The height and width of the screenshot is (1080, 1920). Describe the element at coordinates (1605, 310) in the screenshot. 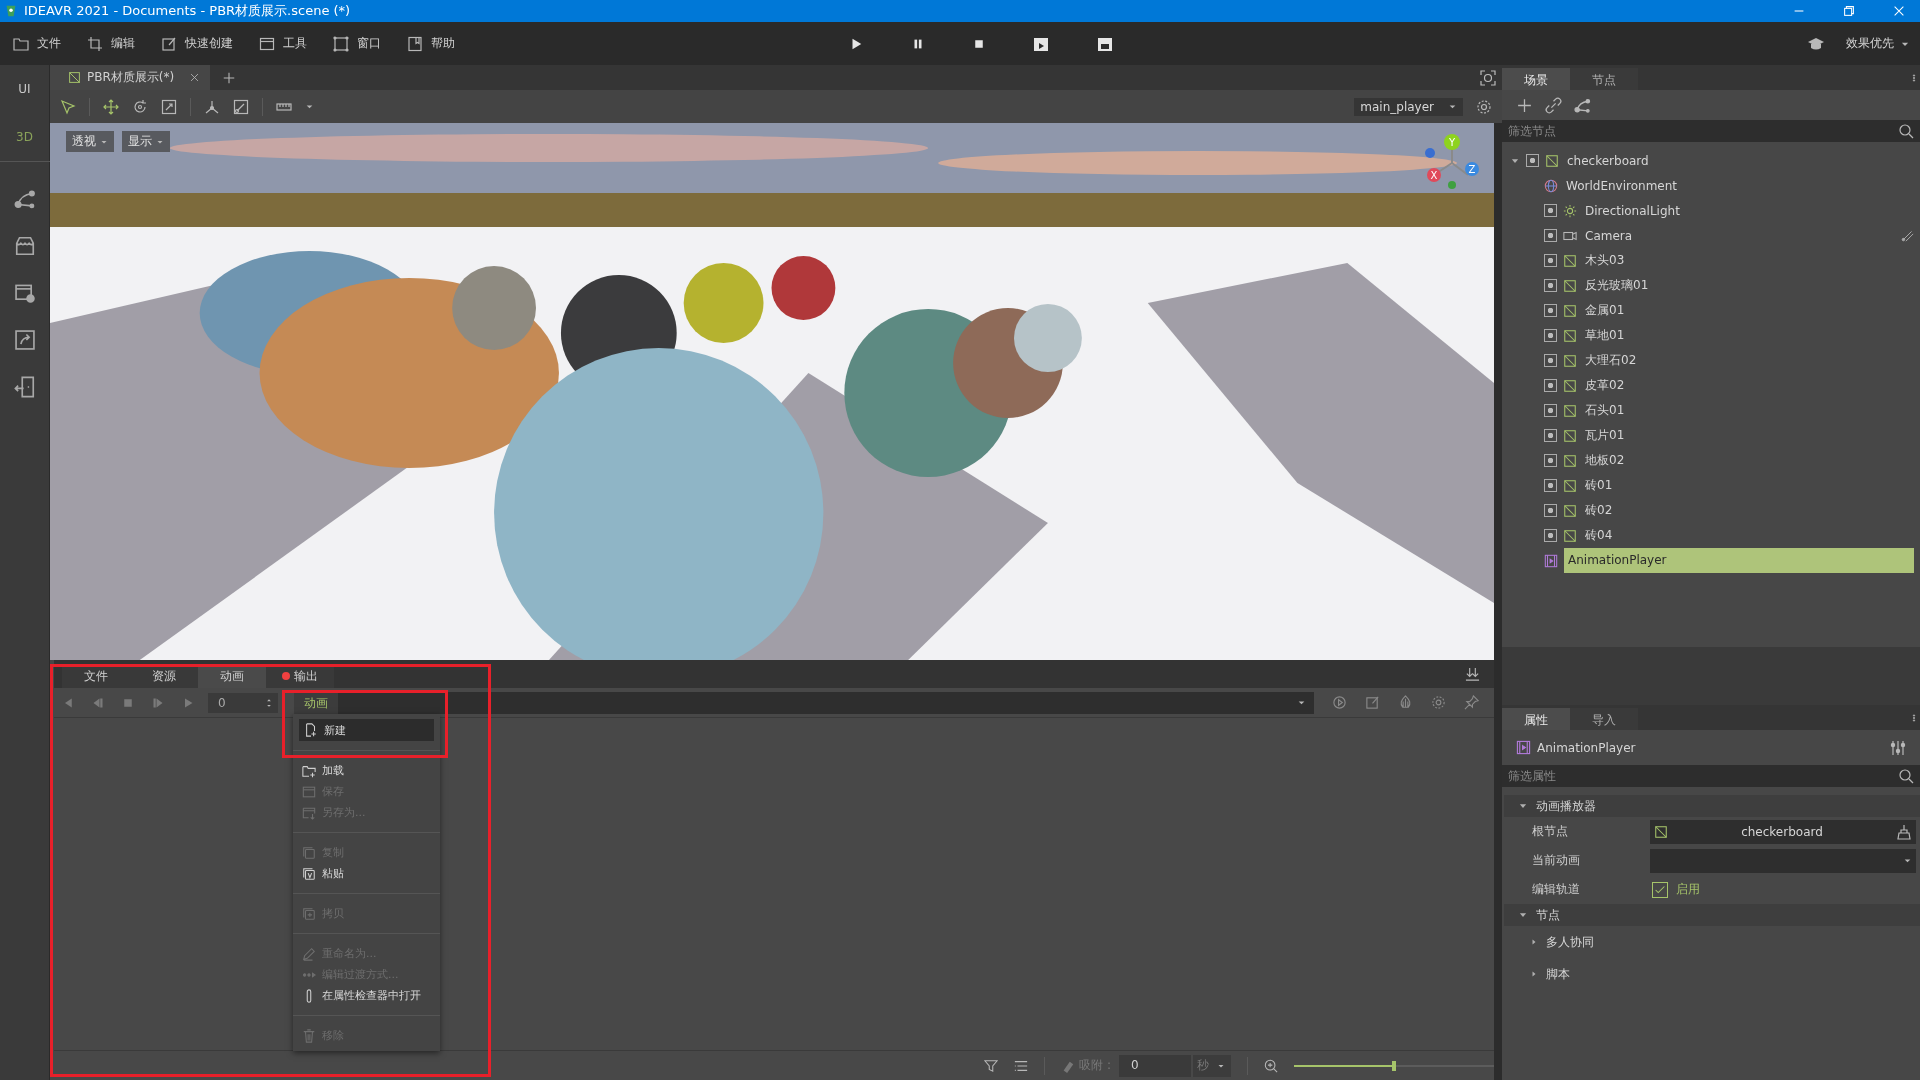

I see `tree-item: 金属01` at that location.